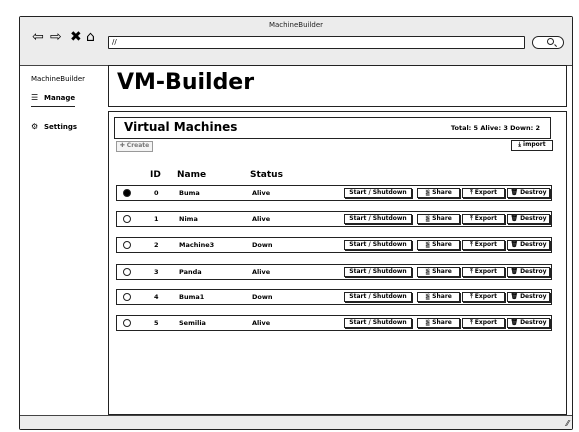  What do you see at coordinates (35, 97) in the screenshot?
I see `list-icon: ☰` at bounding box center [35, 97].